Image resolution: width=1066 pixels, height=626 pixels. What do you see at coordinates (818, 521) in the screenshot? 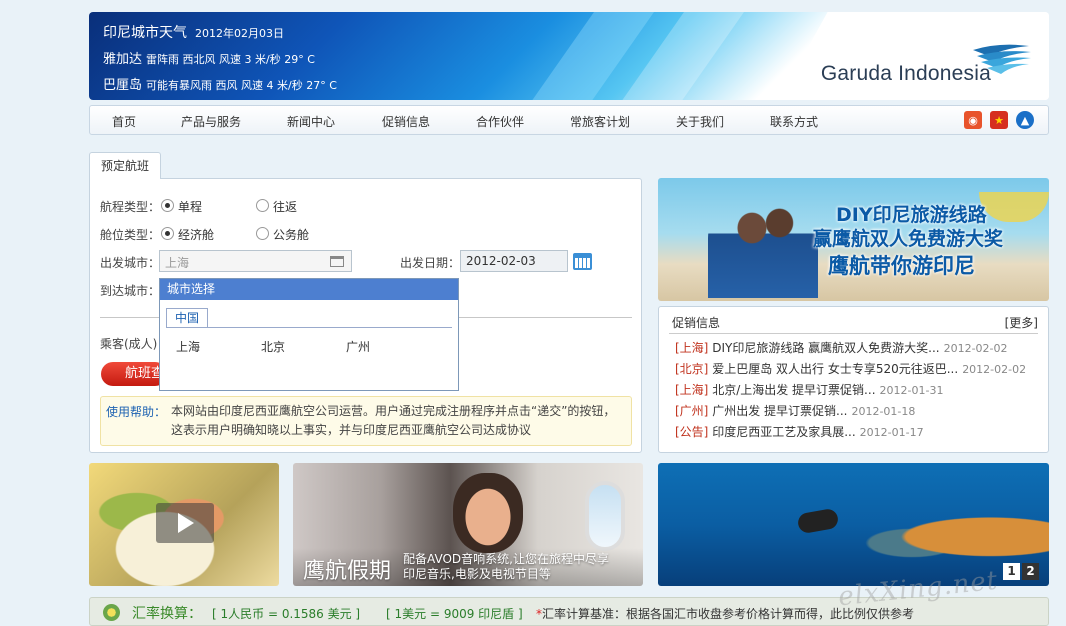
I see `diver-photo` at bounding box center [818, 521].